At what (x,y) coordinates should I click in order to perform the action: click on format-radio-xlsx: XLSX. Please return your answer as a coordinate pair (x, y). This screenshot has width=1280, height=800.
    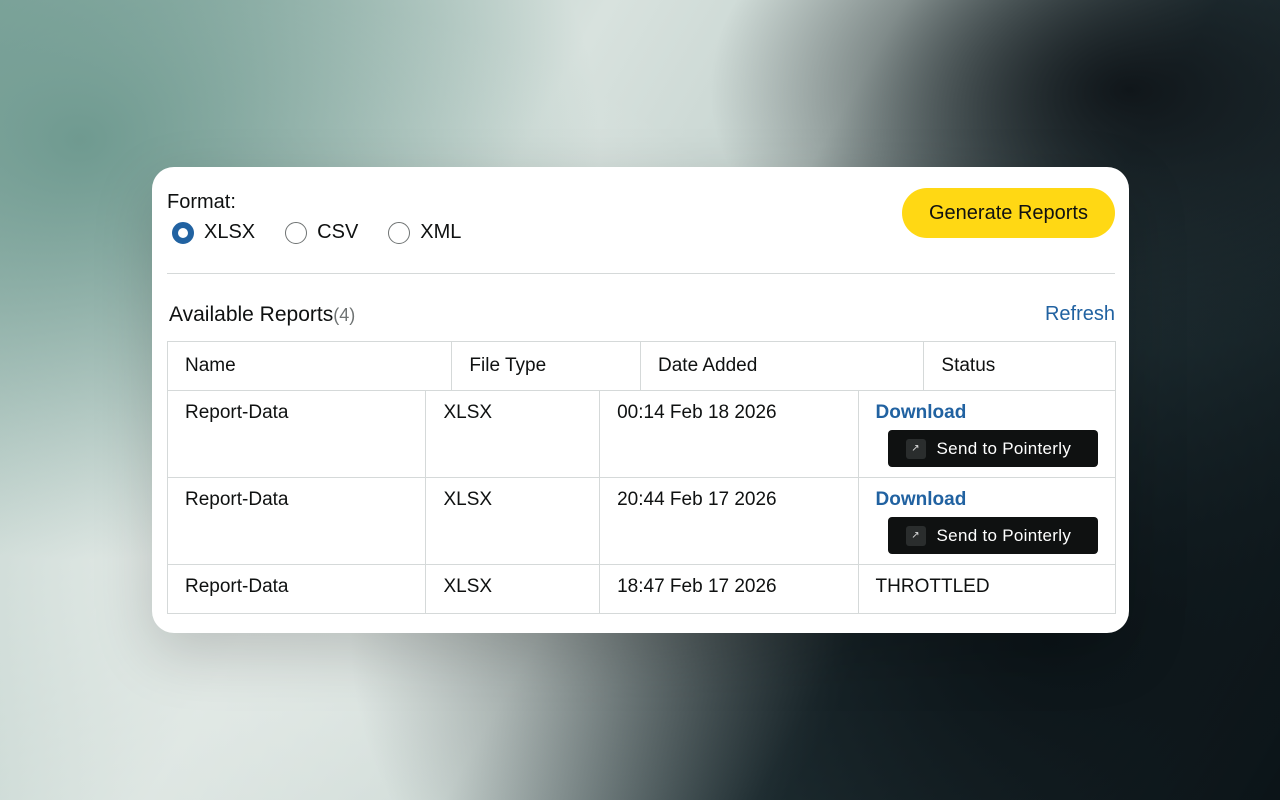
    Looking at the image, I should click on (213, 232).